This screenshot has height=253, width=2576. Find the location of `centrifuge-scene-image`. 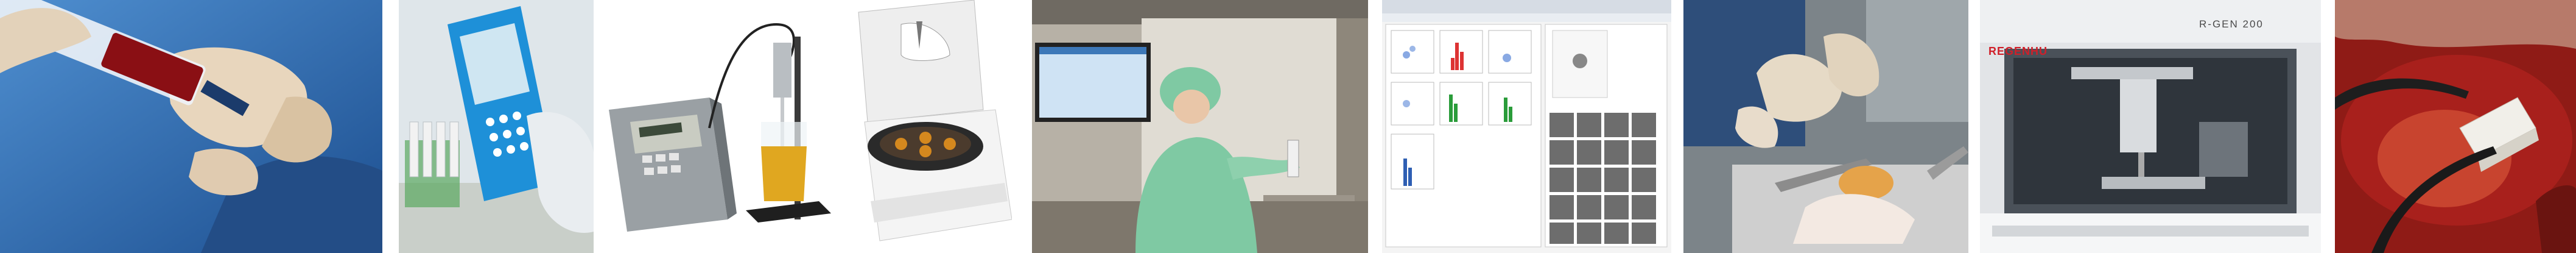

centrifuge-scene-image is located at coordinates (932, 127).